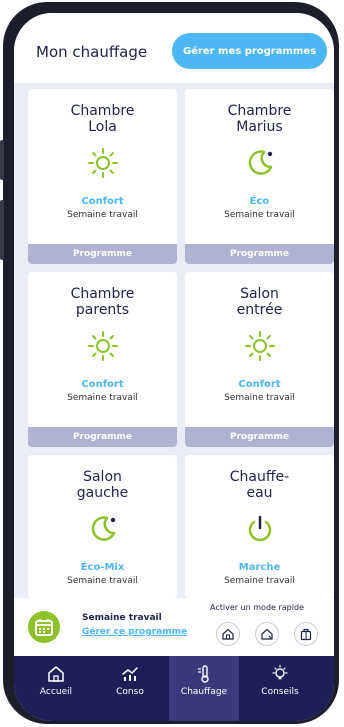 The width and height of the screenshot is (344, 727). Describe the element at coordinates (259, 567) in the screenshot. I see `room-mode: Marche` at that location.